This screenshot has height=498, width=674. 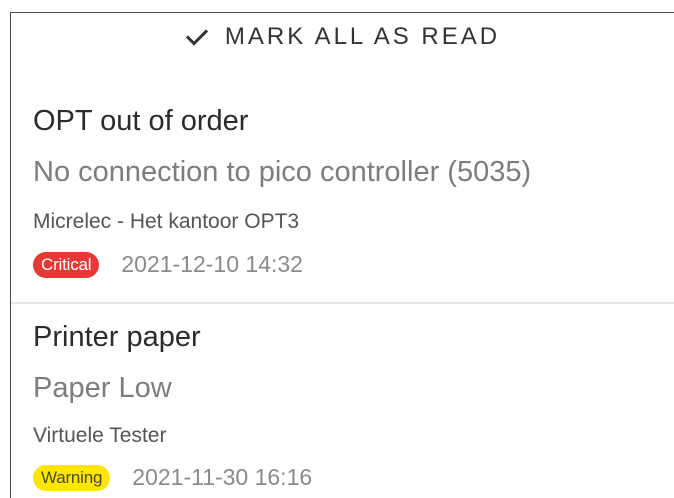 I want to click on notification-divider, so click(x=342, y=303).